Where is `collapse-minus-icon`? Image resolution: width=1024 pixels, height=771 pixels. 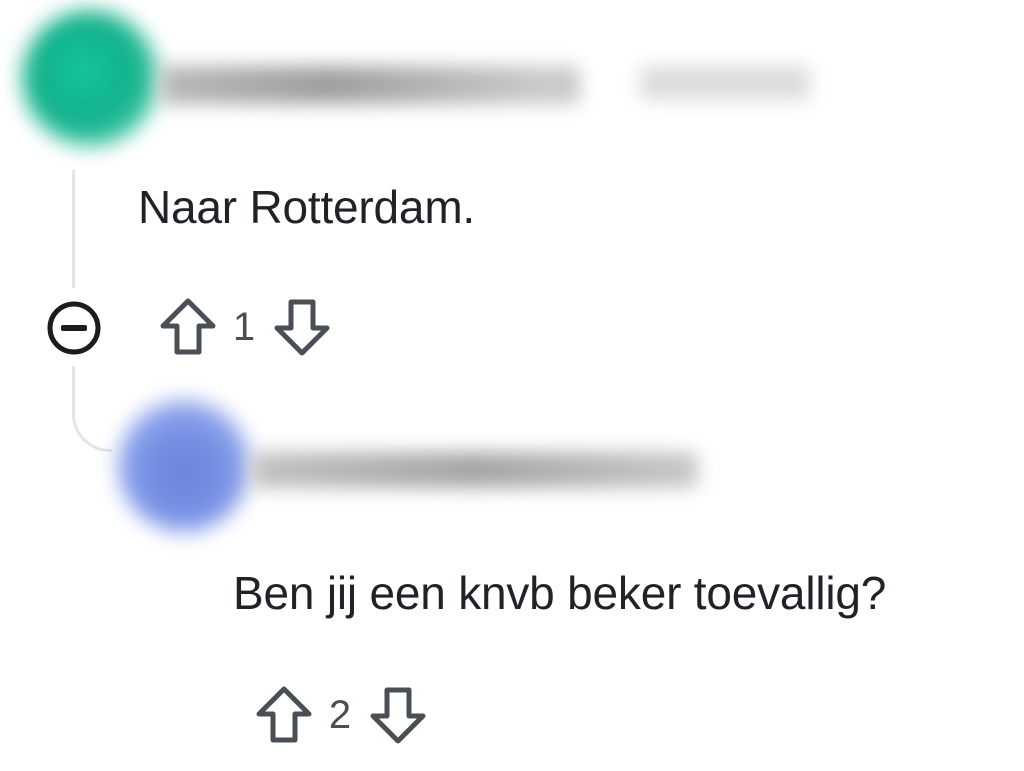 collapse-minus-icon is located at coordinates (74, 328).